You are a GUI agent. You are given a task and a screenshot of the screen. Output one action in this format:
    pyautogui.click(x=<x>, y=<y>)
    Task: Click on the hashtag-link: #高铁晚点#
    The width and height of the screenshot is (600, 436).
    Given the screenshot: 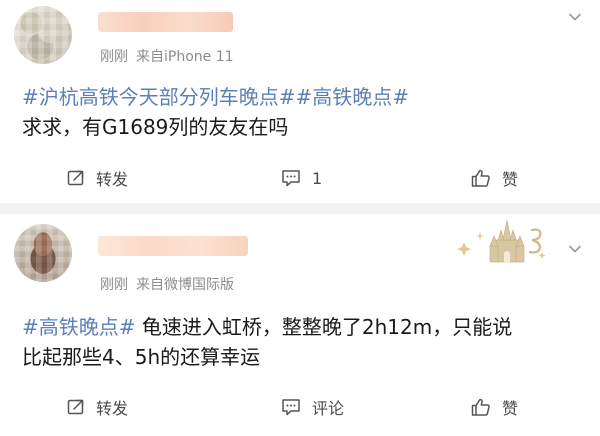 What is the action you would take?
    pyautogui.click(x=79, y=327)
    